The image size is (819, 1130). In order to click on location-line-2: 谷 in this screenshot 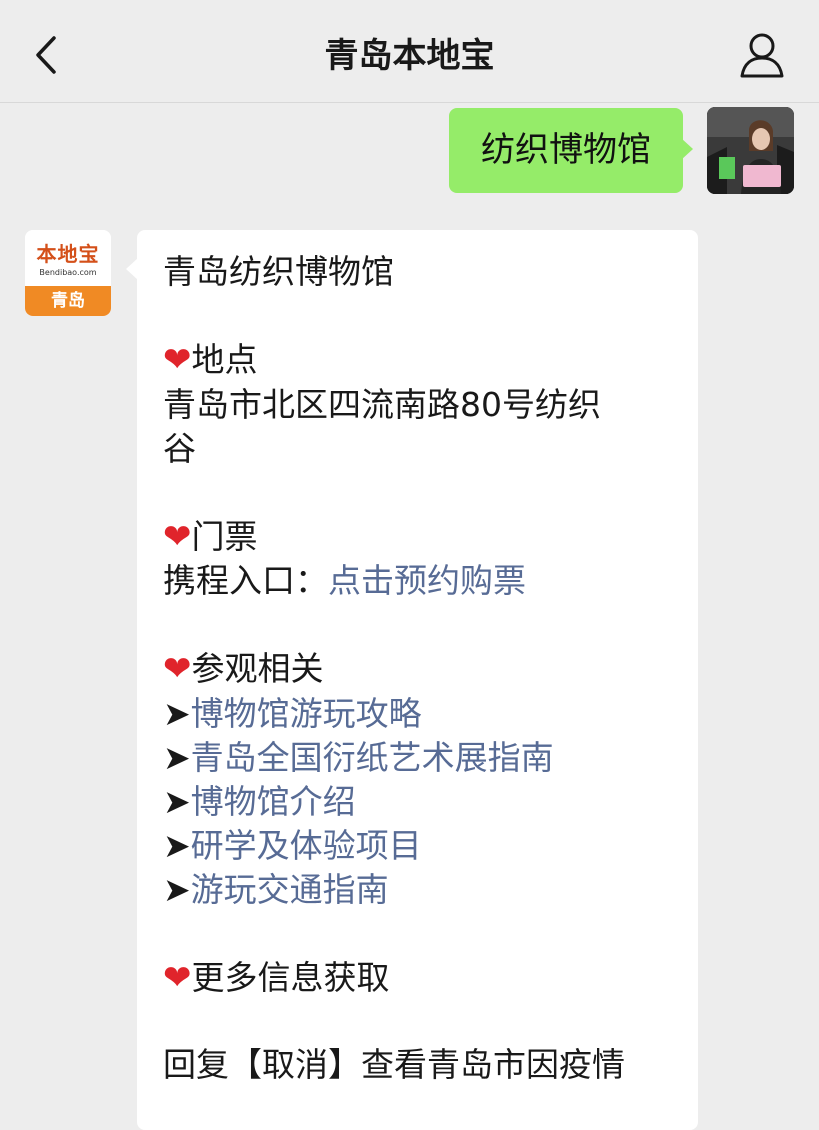, I will do `click(179, 448)`.